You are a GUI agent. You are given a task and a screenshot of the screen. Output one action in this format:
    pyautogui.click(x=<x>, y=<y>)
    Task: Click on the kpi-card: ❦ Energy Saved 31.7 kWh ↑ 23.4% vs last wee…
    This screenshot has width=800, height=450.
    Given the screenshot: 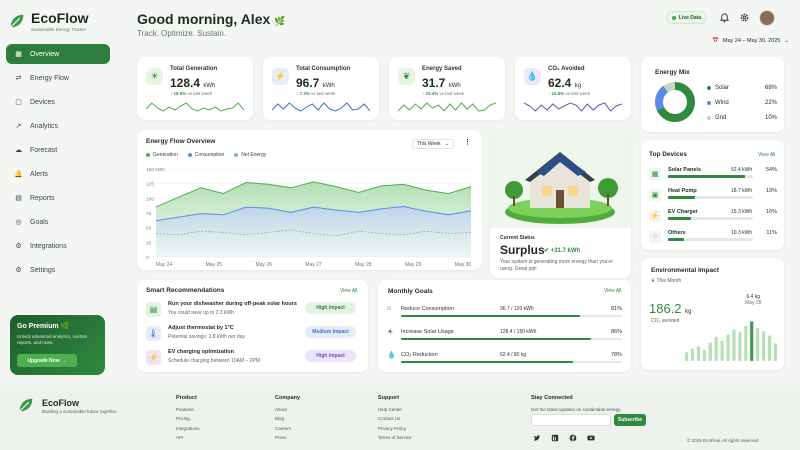 What is the action you would take?
    pyautogui.click(x=447, y=88)
    